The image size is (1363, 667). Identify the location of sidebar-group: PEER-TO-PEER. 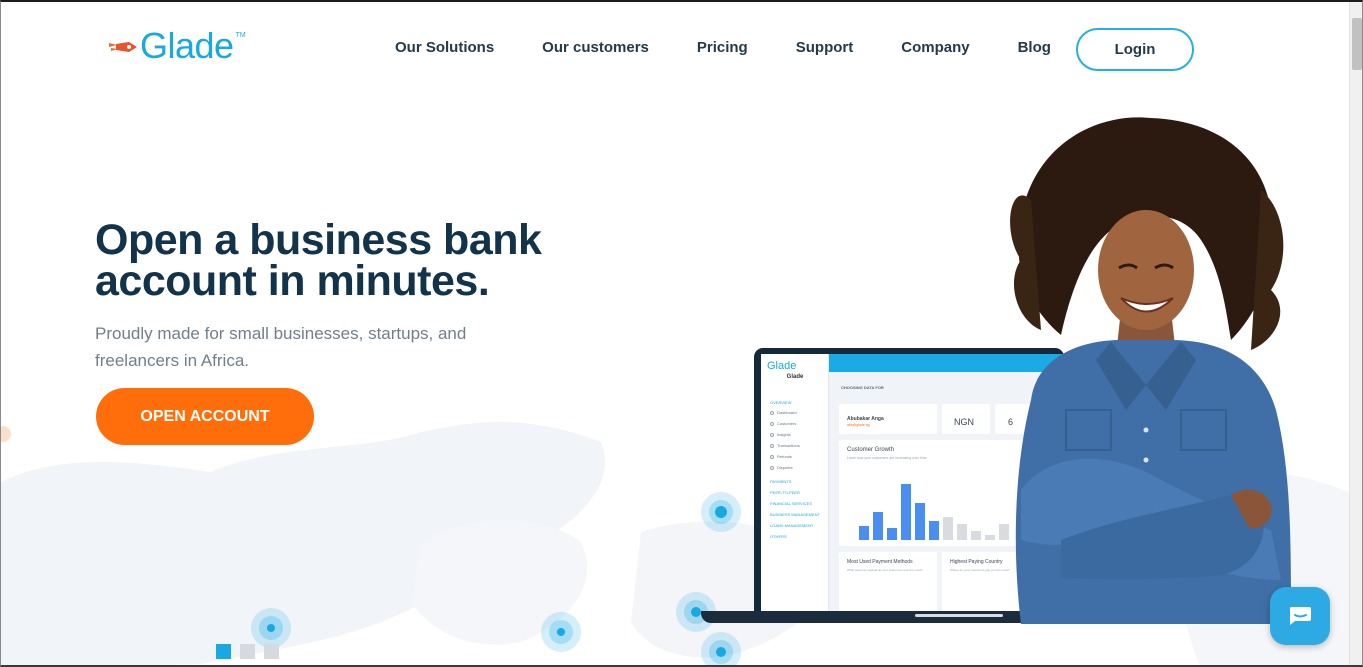
(785, 492).